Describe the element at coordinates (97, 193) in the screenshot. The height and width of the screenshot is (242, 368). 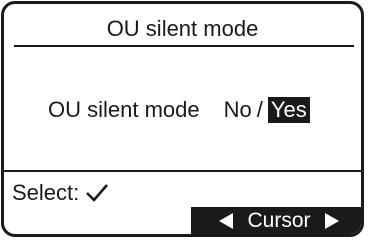
I see `checkmark-icon` at that location.